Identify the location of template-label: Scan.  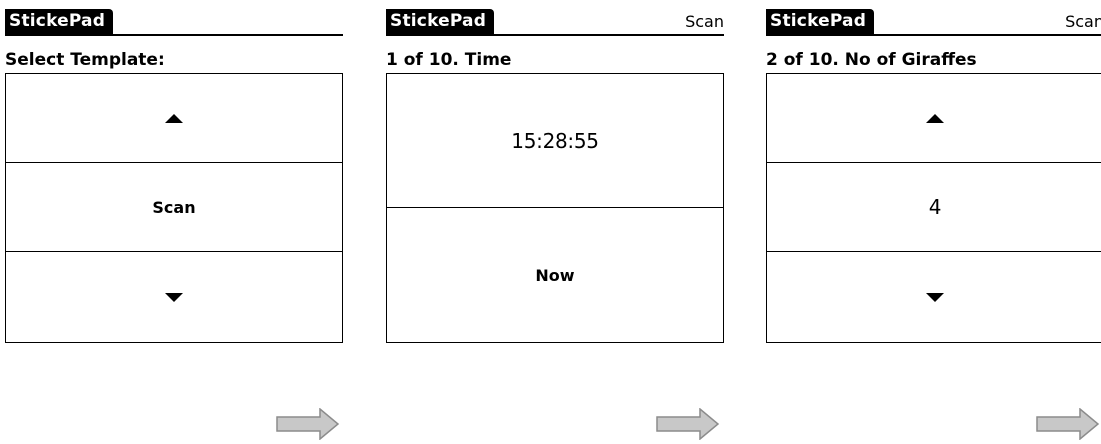
(174, 207).